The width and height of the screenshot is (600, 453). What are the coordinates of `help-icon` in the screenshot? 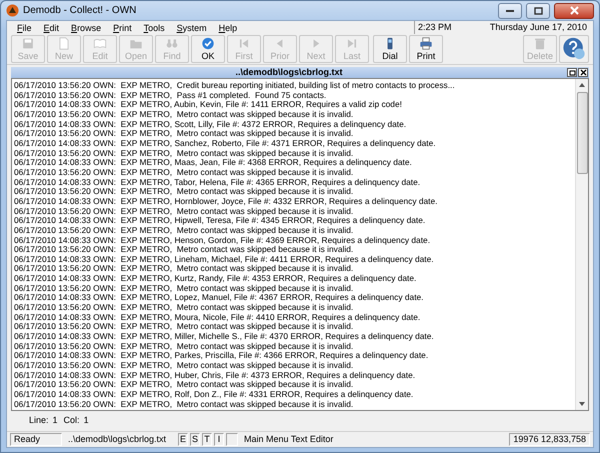 It's located at (574, 48).